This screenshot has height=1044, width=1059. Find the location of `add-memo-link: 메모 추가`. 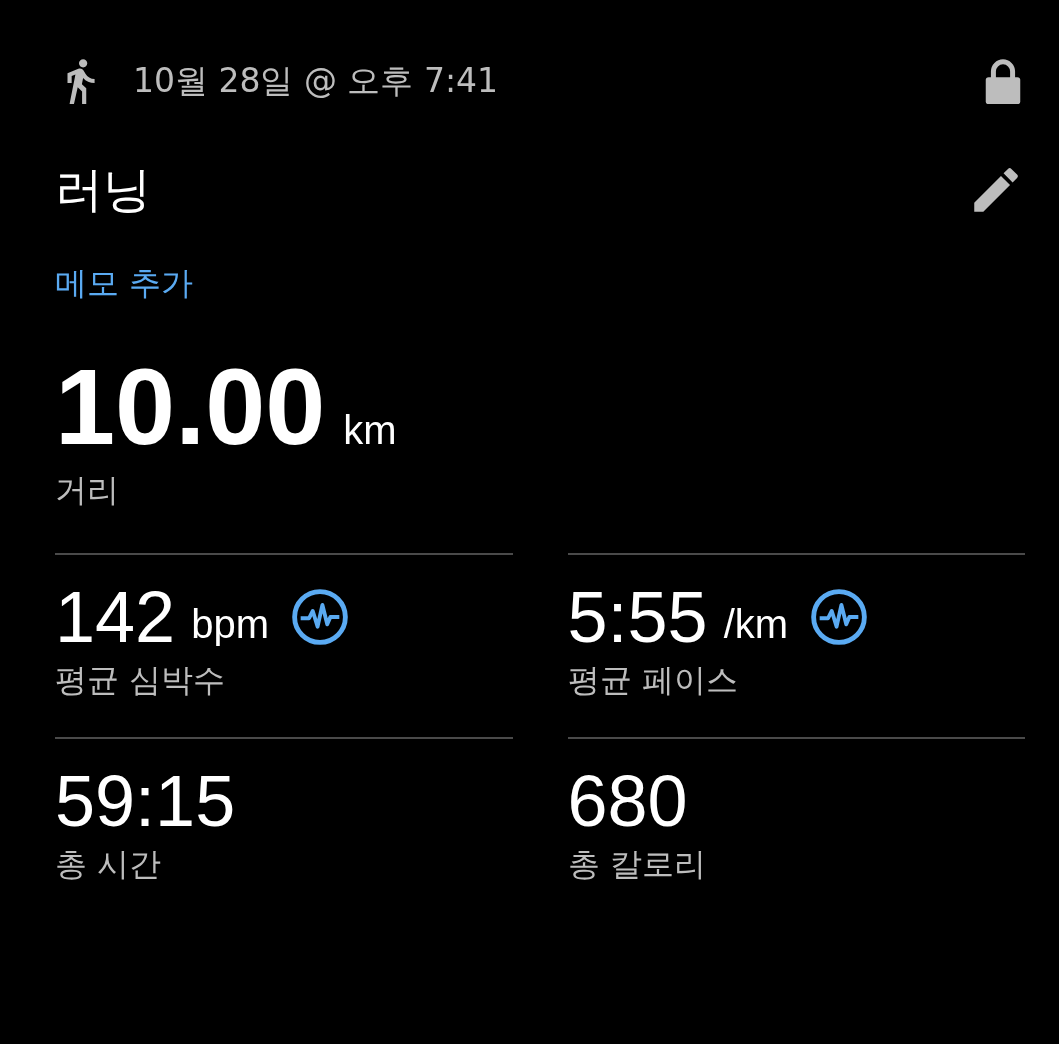

add-memo-link: 메모 추가 is located at coordinates (124, 284).